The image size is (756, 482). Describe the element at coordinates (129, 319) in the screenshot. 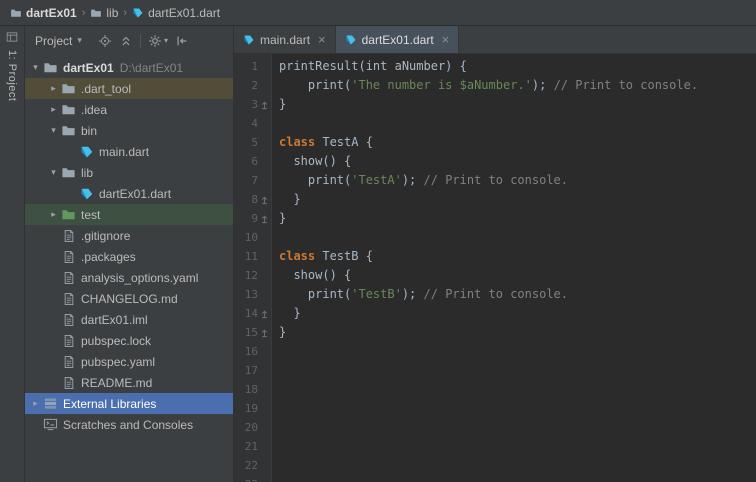

I see `tree-item-dartex01-iml: dartEx01.iml` at that location.